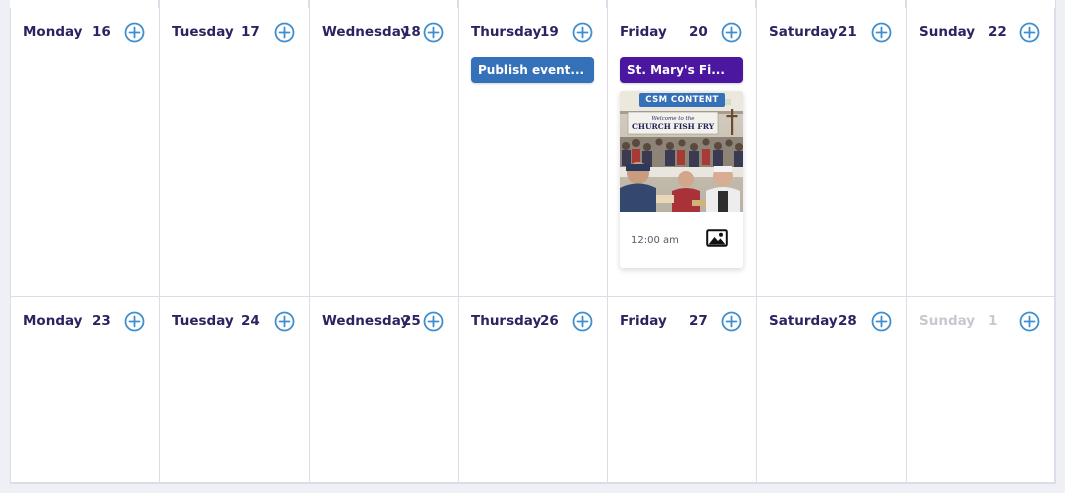 The image size is (1065, 493). I want to click on day-number: 17, so click(250, 32).